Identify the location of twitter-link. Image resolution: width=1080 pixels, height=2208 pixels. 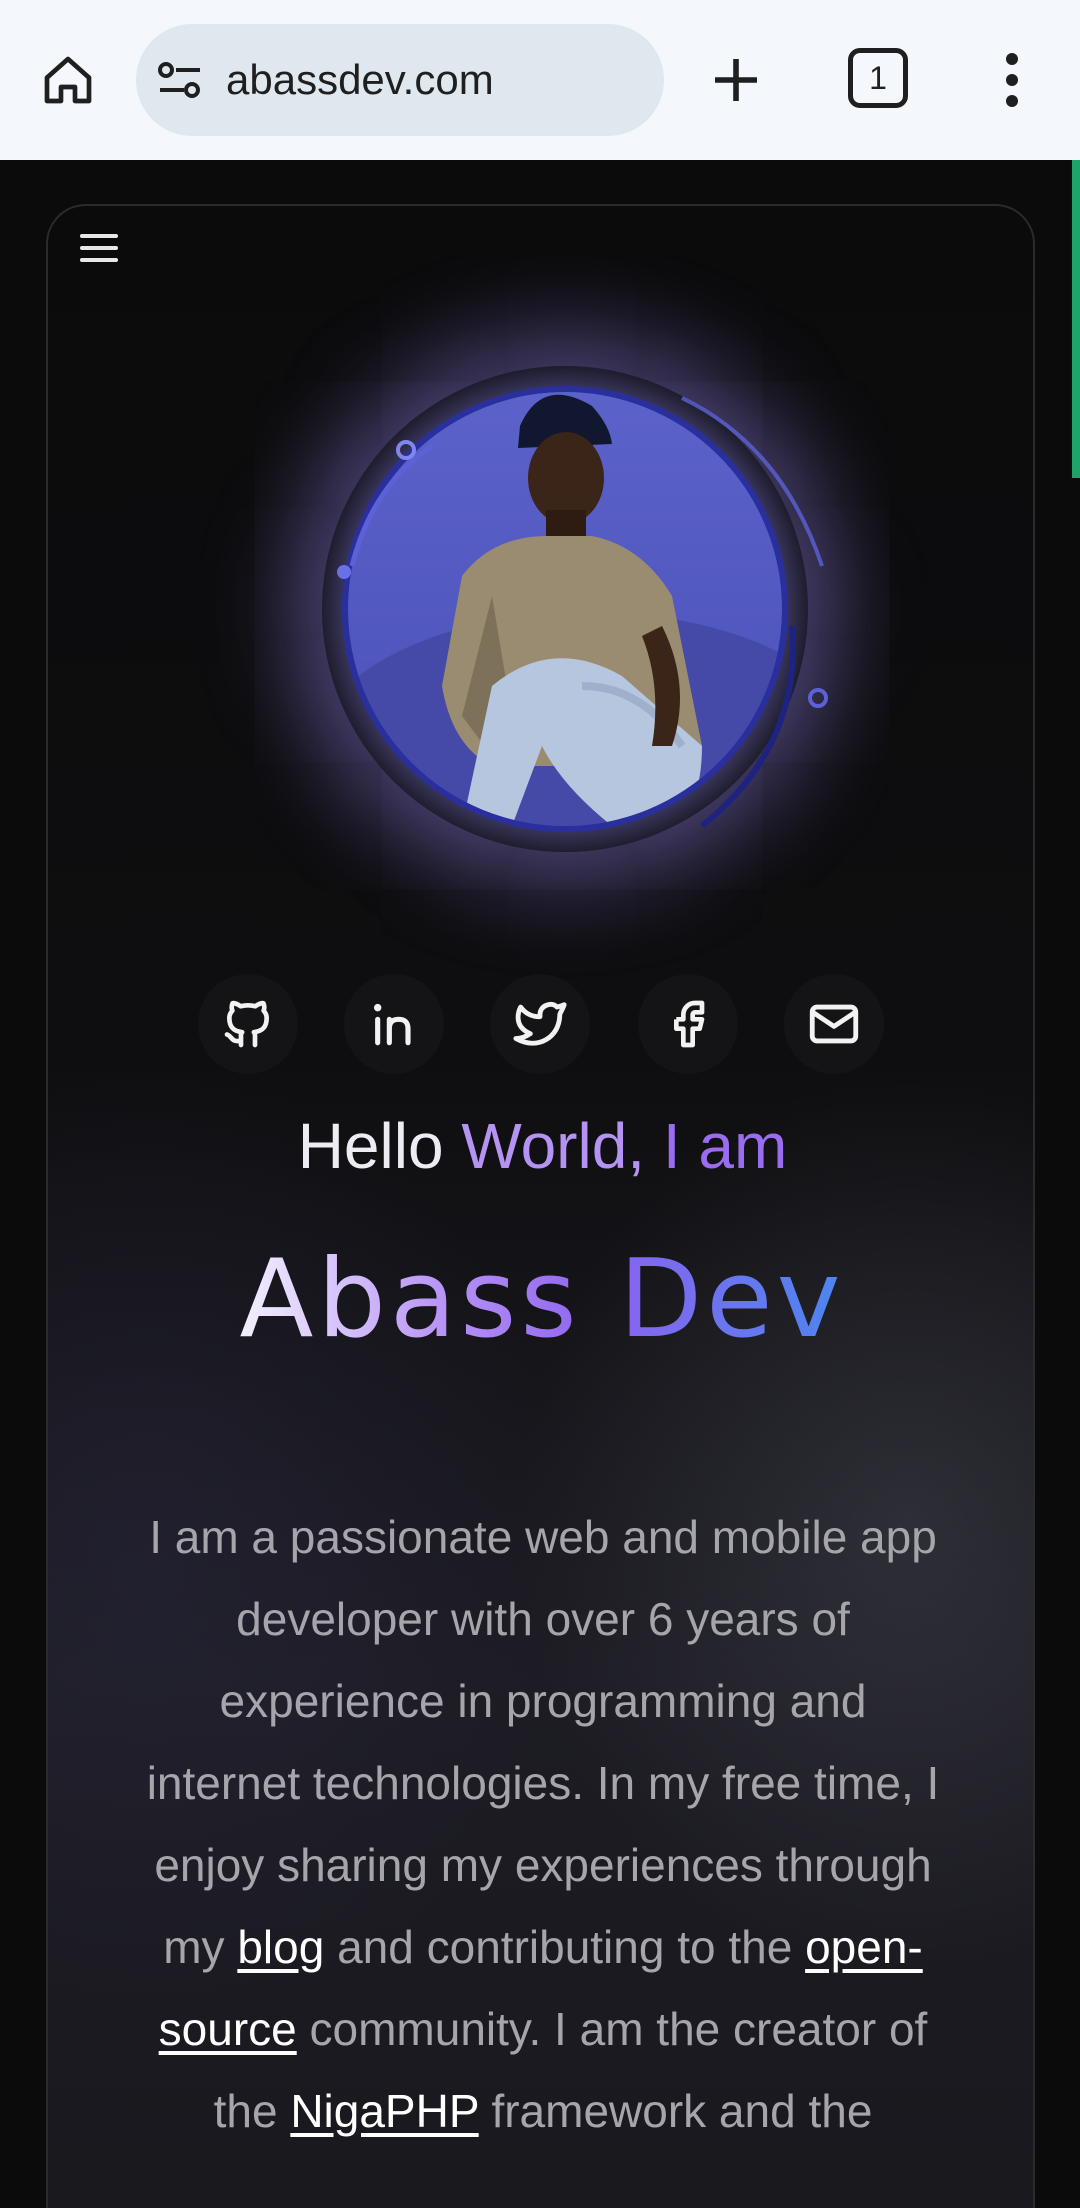
(540, 1024).